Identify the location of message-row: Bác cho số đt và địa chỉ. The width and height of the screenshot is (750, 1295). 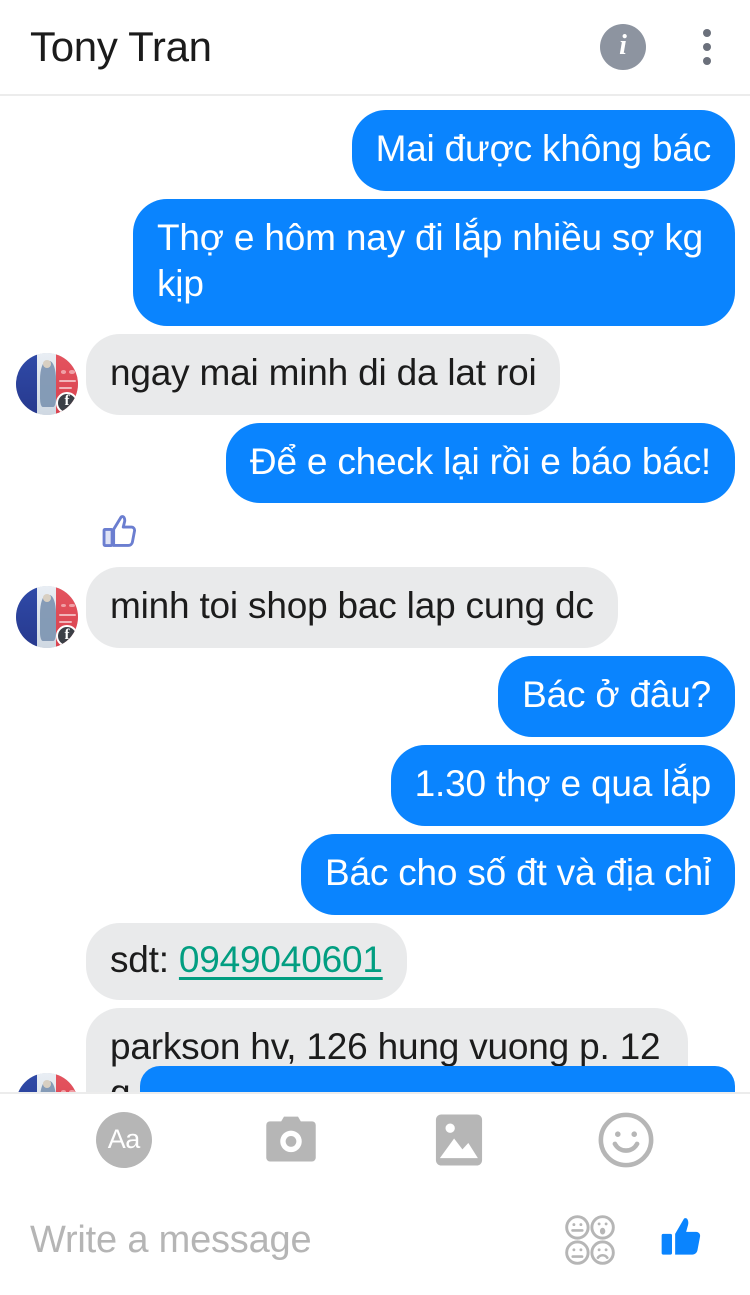
(375, 874).